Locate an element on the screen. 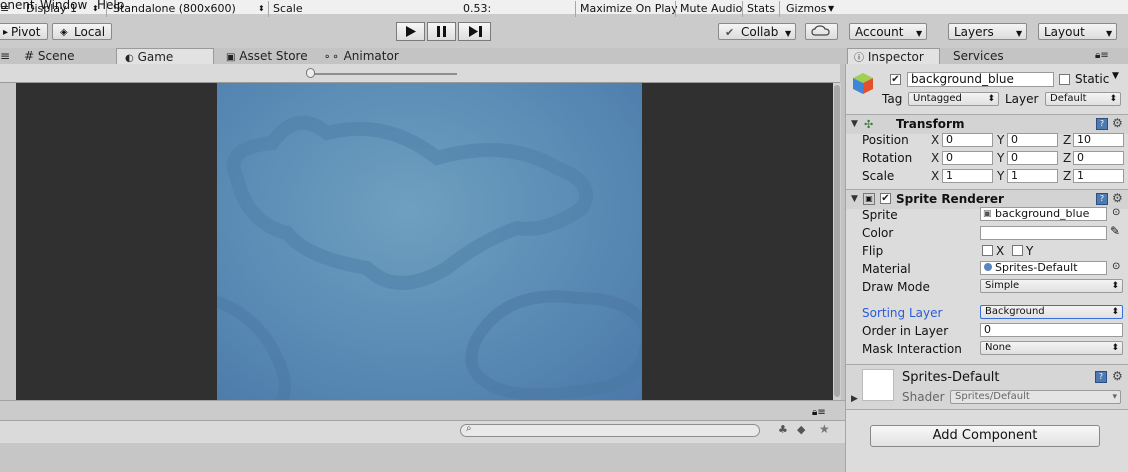 Image resolution: width=1128 pixels, height=472 pixels. active-checkbox: ✔ is located at coordinates (895, 79).